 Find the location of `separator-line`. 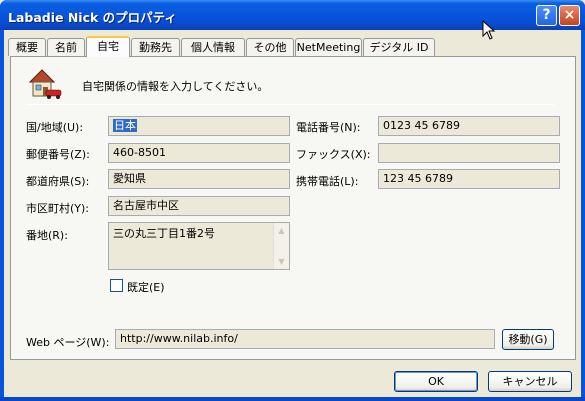

separator-line is located at coordinates (290, 104).